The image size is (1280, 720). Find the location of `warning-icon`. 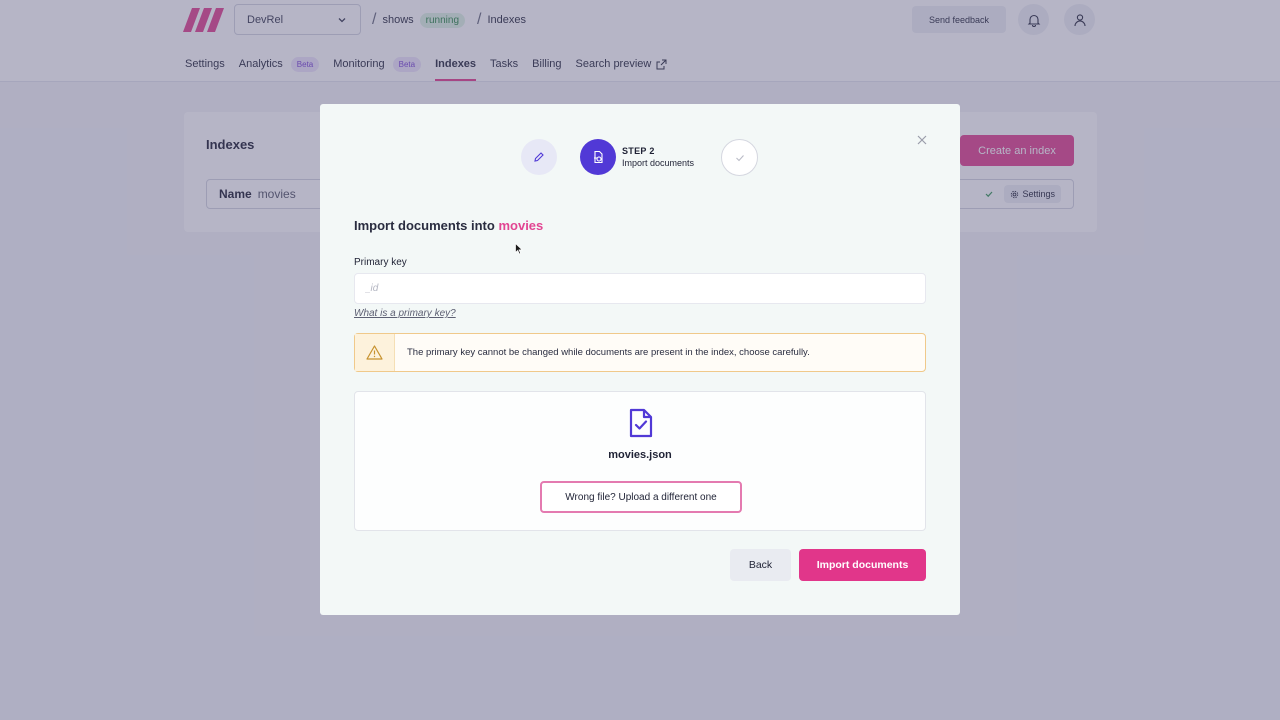

warning-icon is located at coordinates (374, 352).